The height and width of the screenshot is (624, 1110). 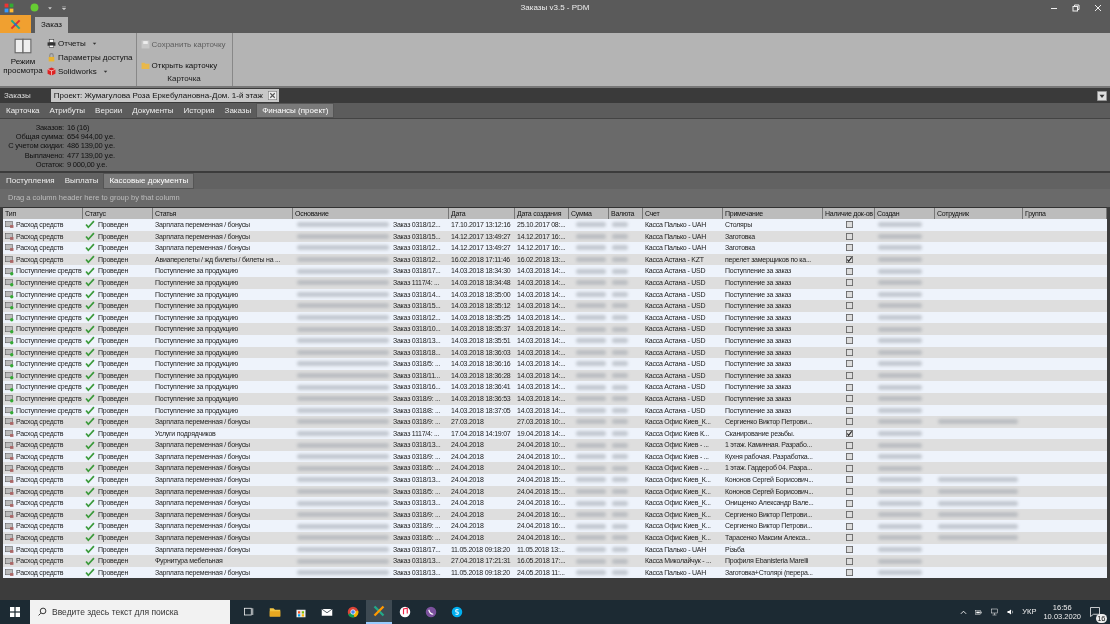 I want to click on cross-logo-icon, so click(x=379, y=611).